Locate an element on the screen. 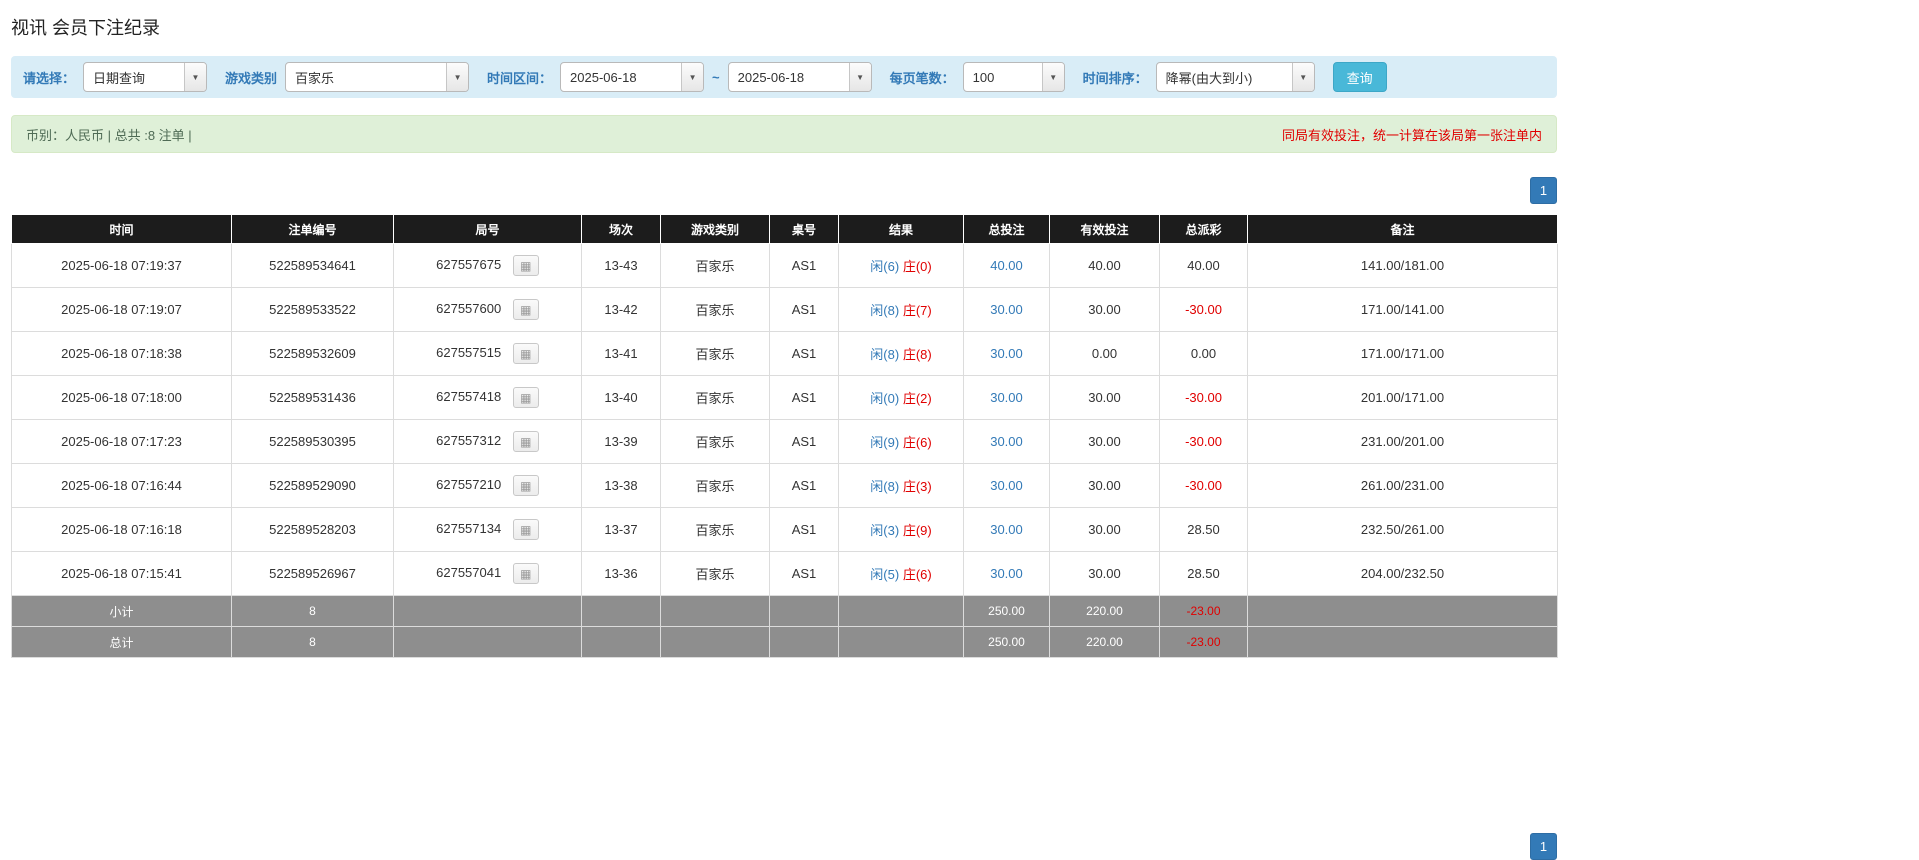  date-to-input: 2025-06-18 ▼ is located at coordinates (799, 77).